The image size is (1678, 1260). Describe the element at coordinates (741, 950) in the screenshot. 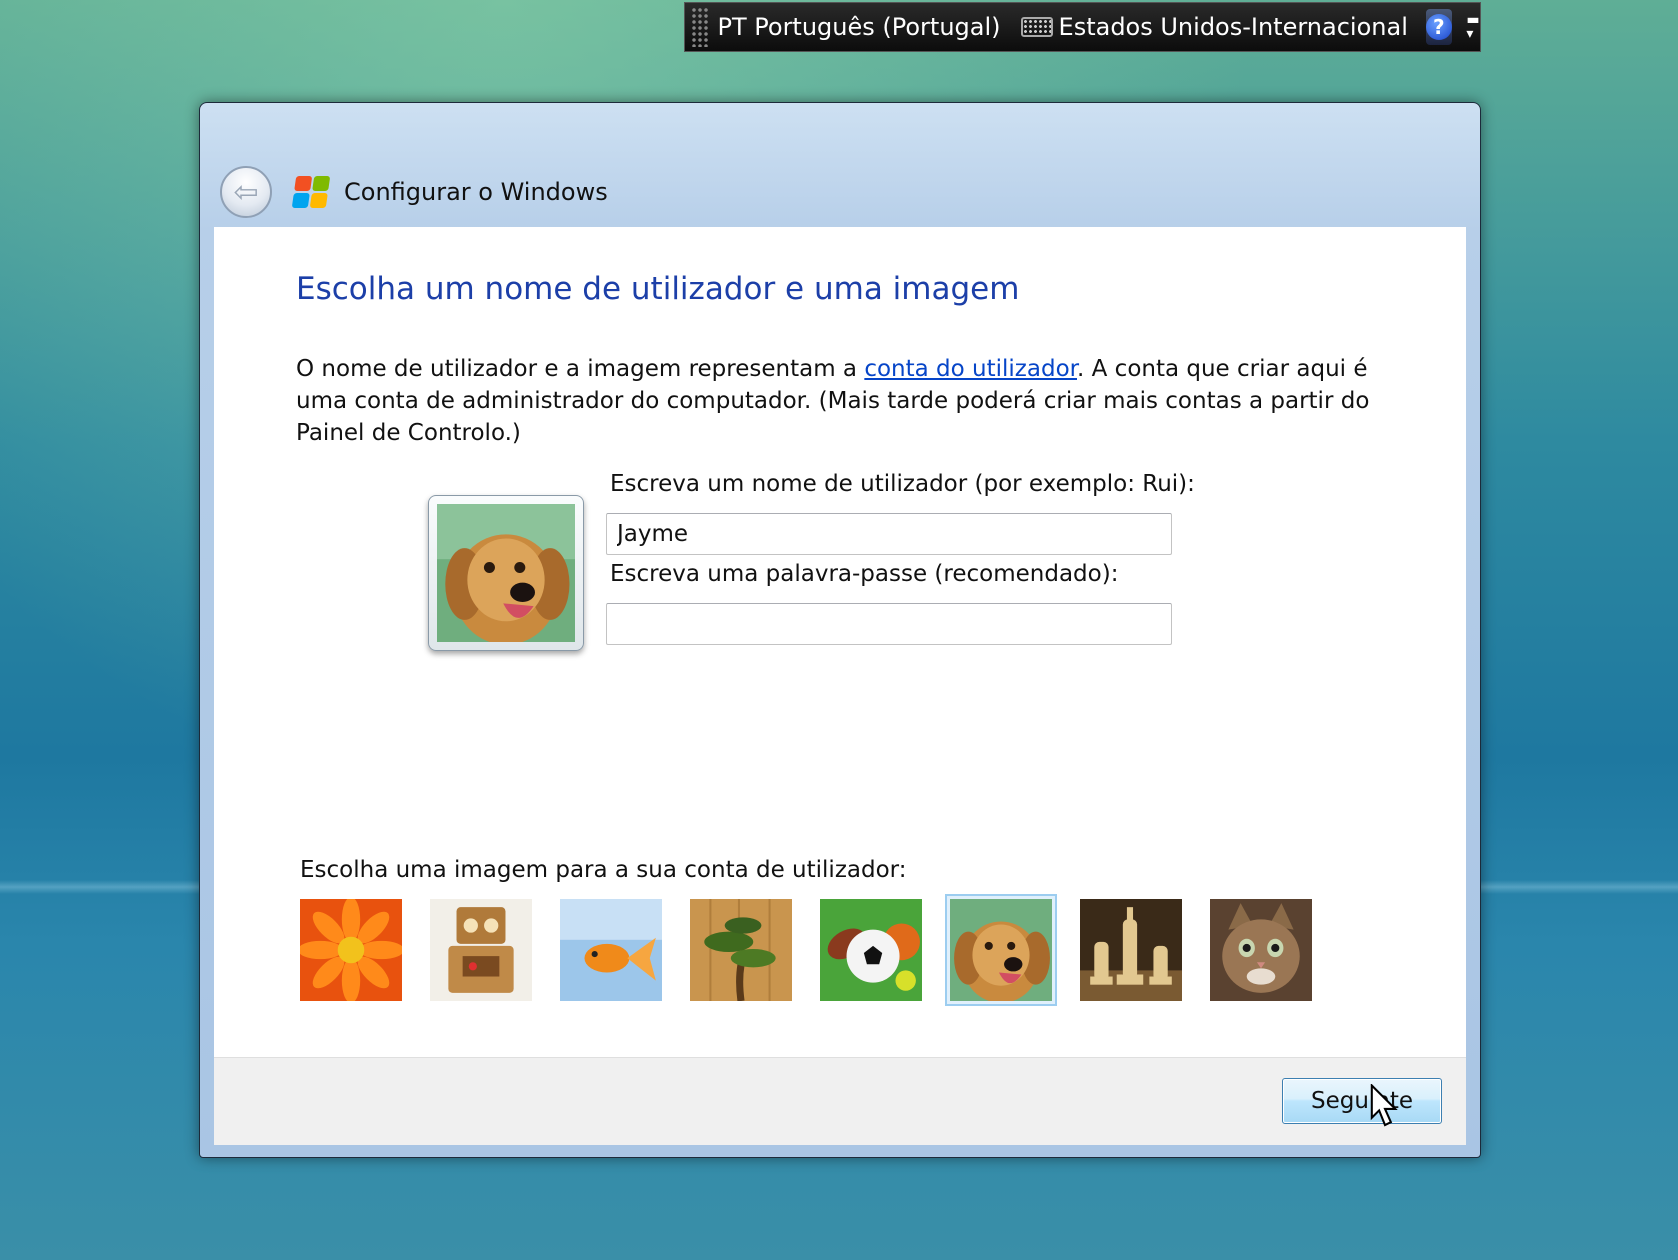

I see `picture-bonsai` at that location.